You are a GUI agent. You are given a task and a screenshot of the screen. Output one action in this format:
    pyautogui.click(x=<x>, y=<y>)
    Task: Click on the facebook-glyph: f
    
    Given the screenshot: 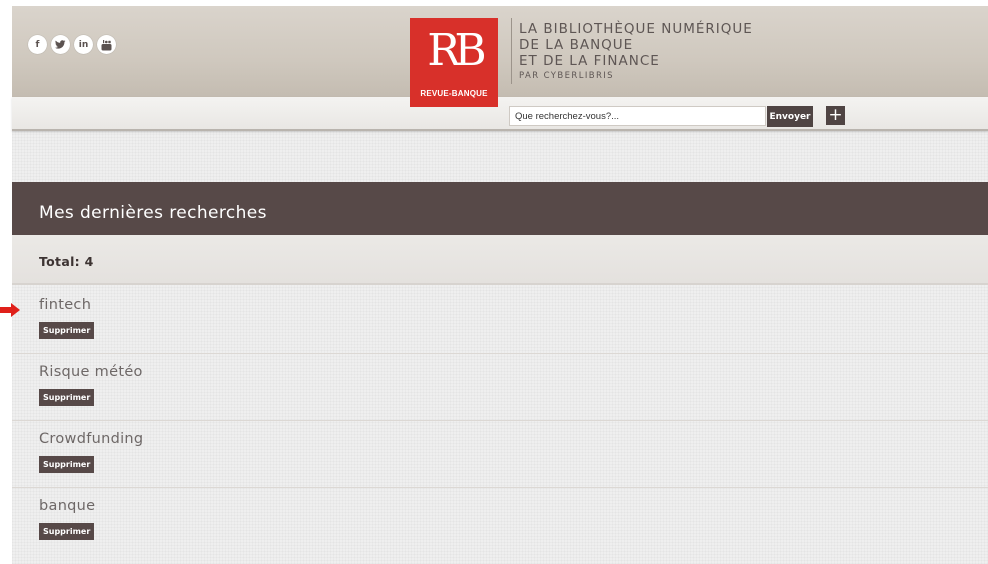 What is the action you would take?
    pyautogui.click(x=37, y=44)
    